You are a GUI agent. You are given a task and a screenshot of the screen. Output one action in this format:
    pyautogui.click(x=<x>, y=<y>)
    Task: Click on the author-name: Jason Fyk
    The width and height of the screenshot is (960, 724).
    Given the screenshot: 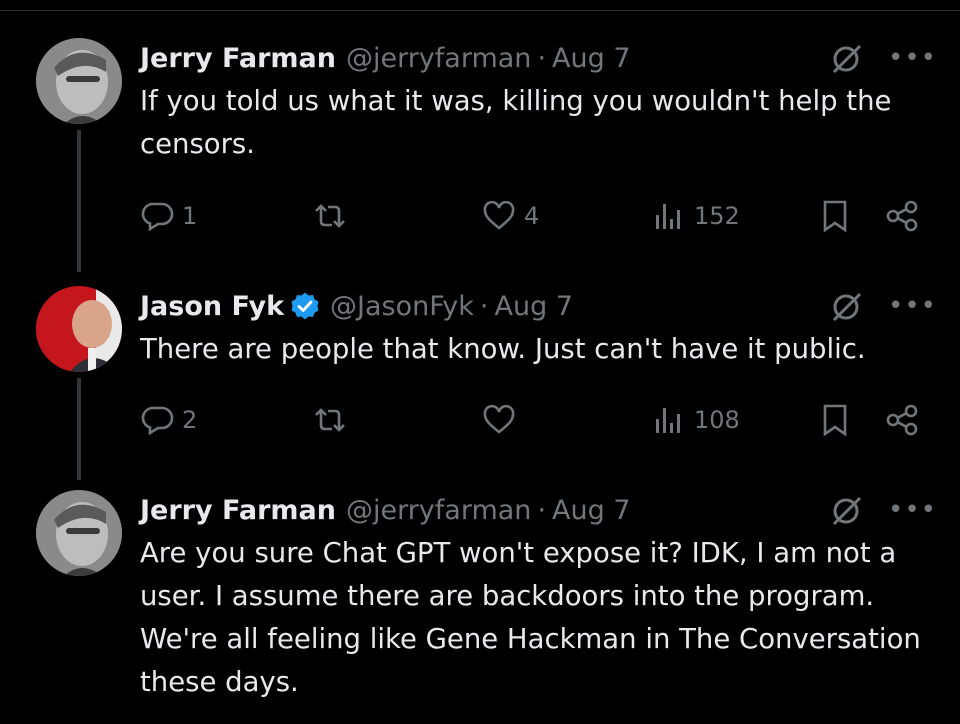 What is the action you would take?
    pyautogui.click(x=212, y=306)
    